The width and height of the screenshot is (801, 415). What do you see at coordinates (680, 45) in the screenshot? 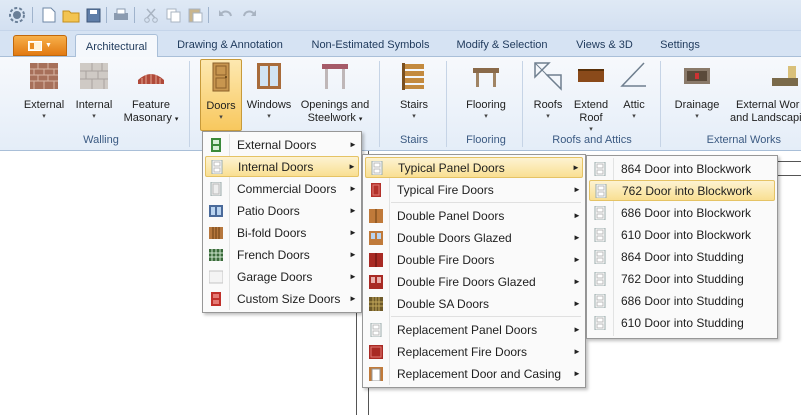
I see `tab-settings: Settings` at bounding box center [680, 45].